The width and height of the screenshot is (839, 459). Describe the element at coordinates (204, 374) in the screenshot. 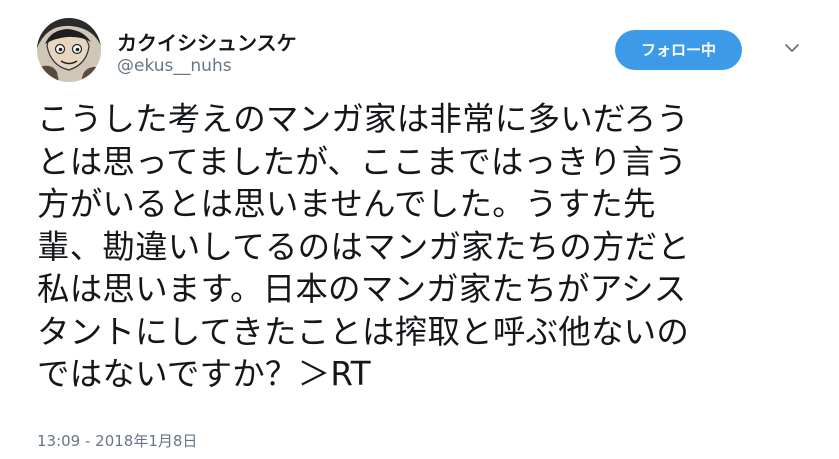

I see `tweet-text-line: ではないですか？＞RT` at that location.